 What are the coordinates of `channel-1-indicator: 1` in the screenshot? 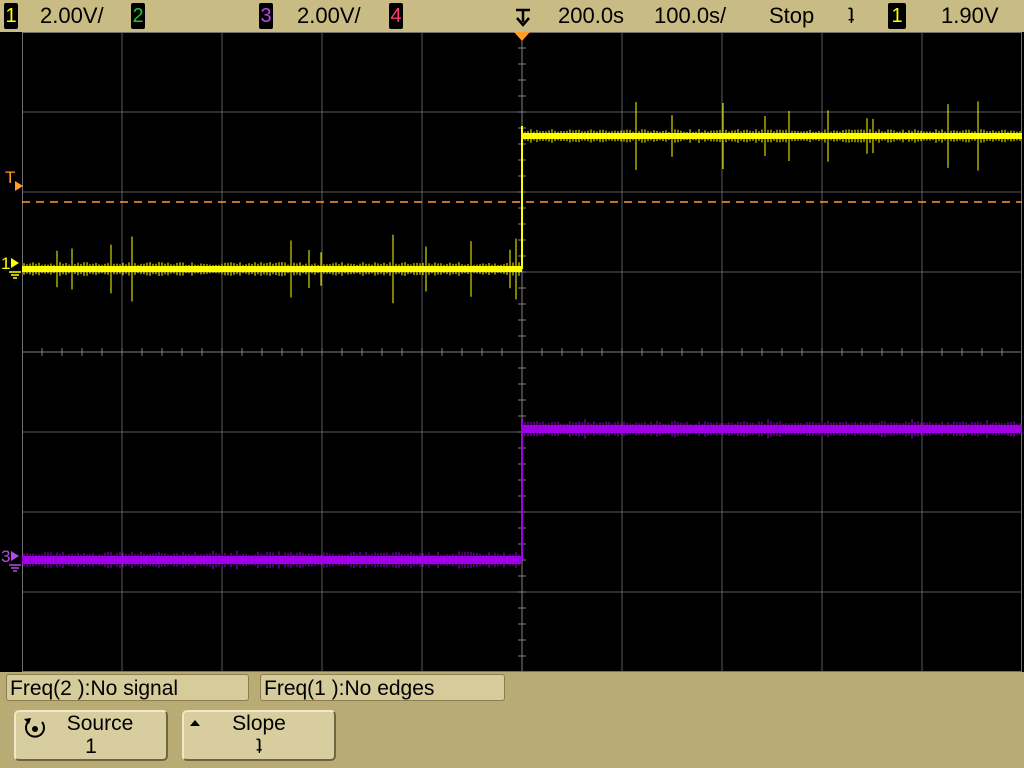 It's located at (11, 16).